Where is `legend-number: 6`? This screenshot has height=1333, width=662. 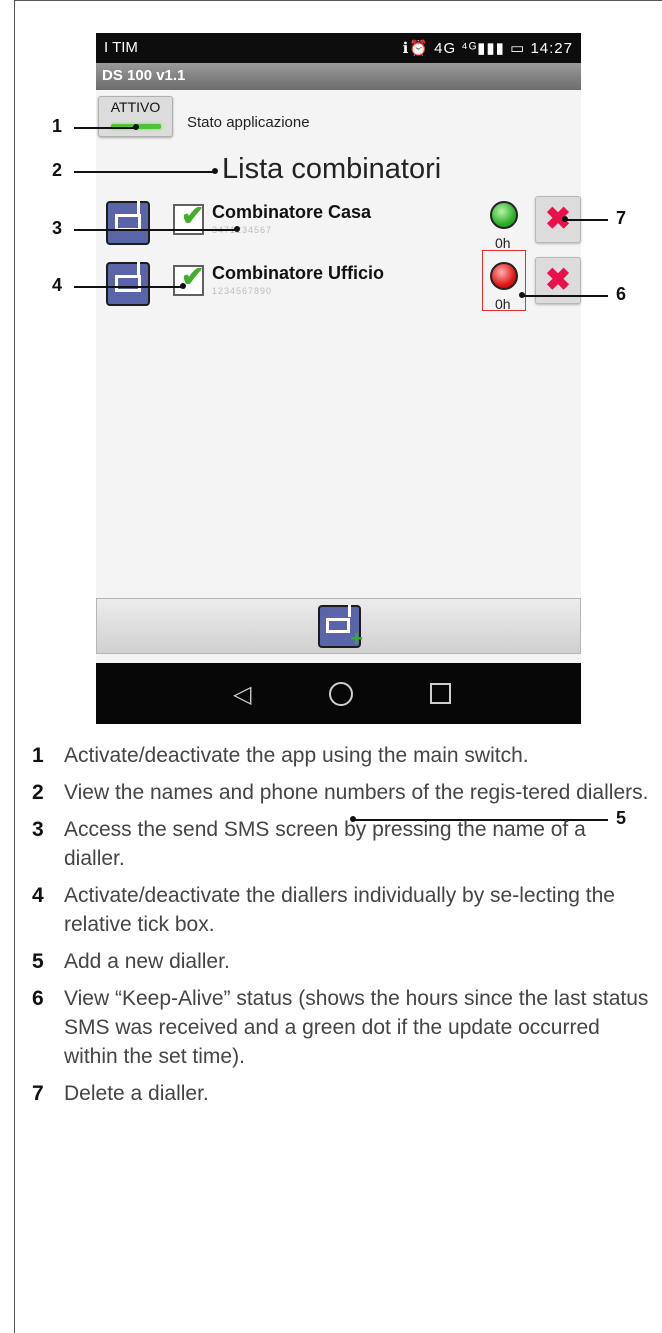 legend-number: 6 is located at coordinates (38, 998).